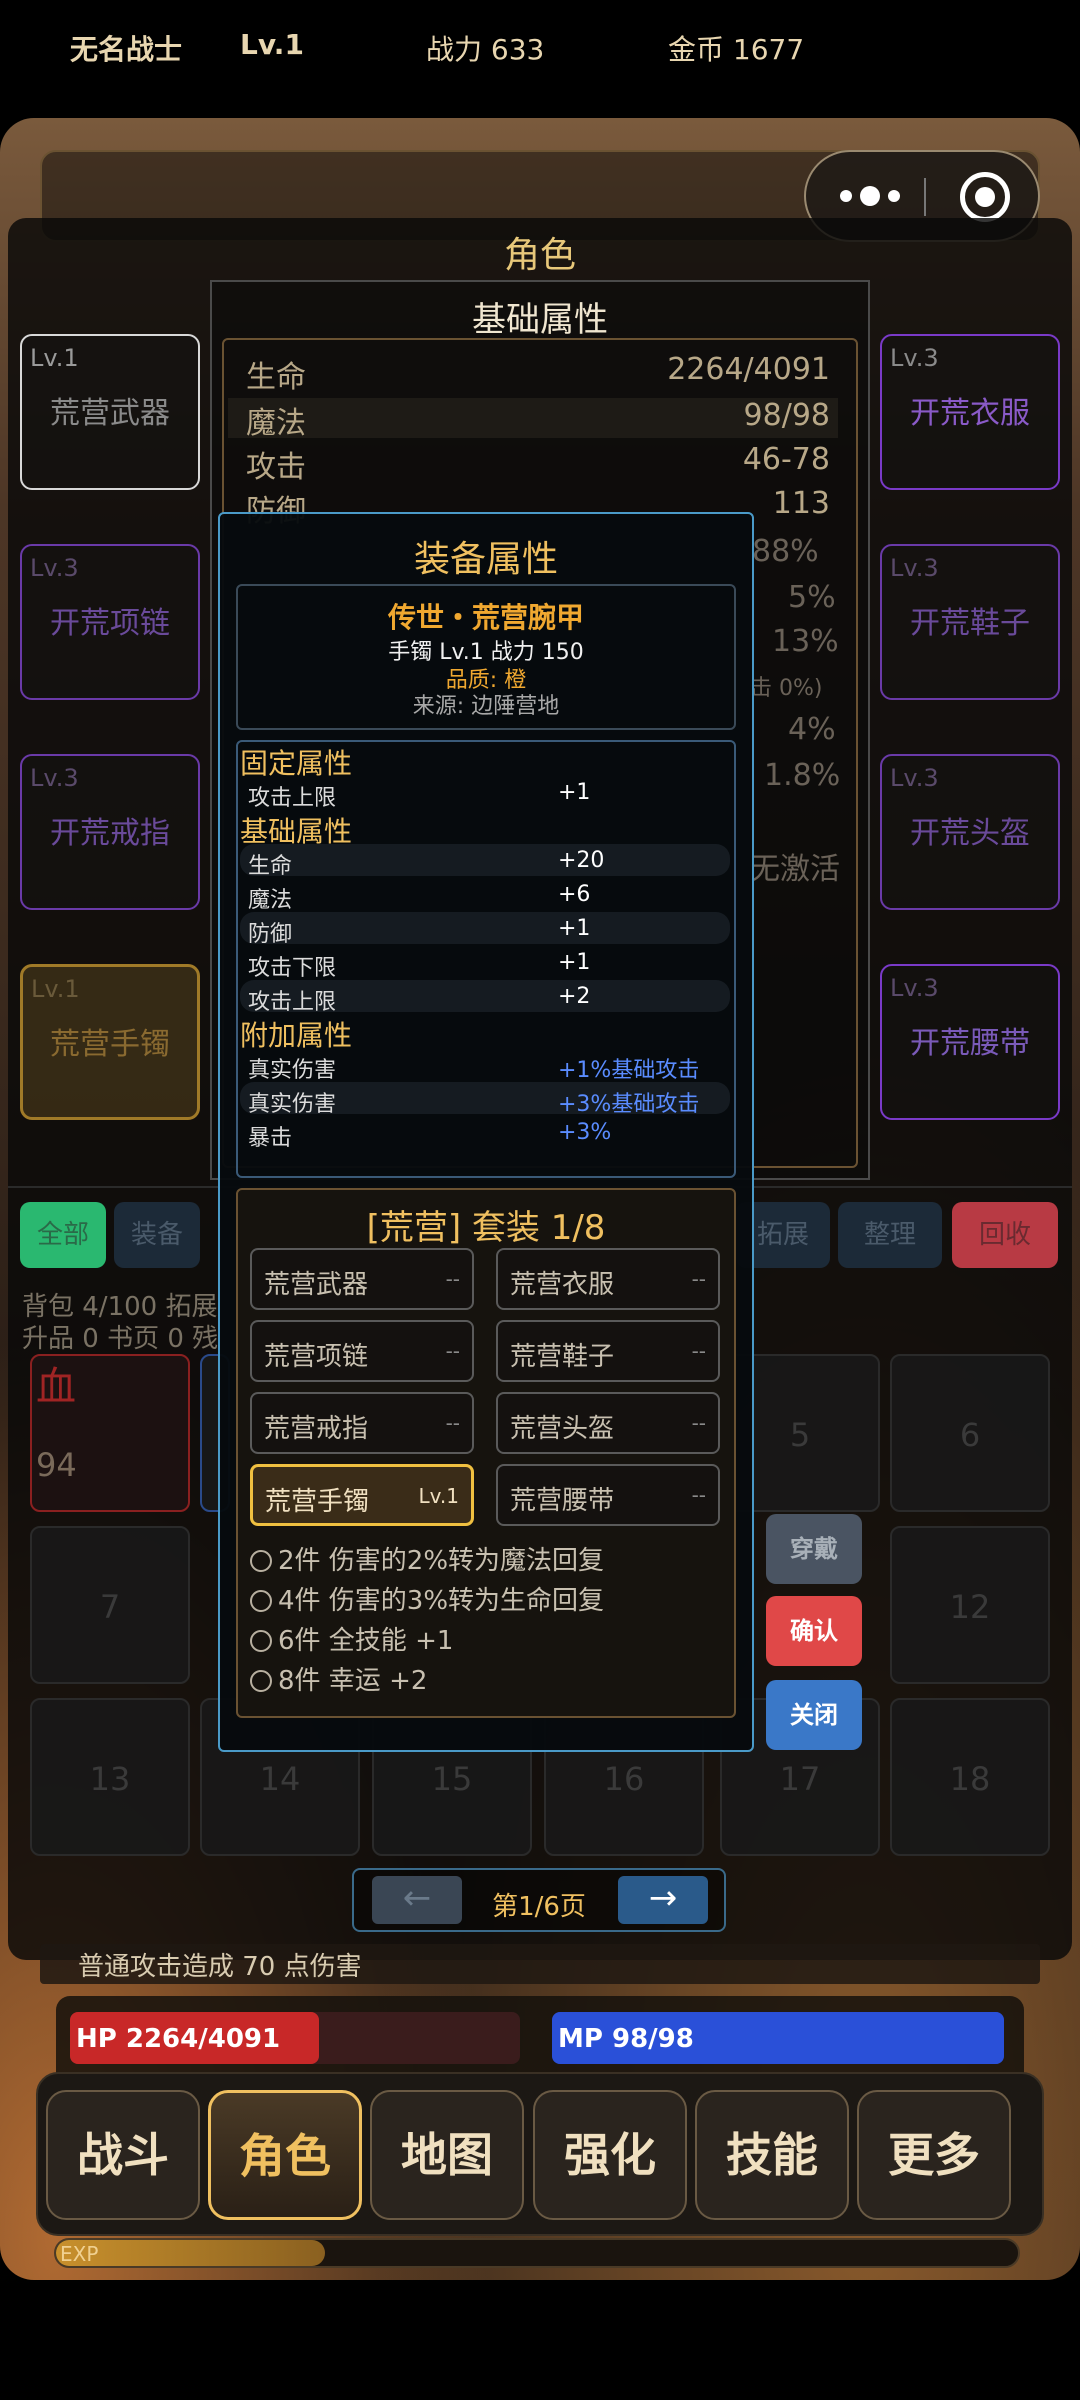  I want to click on item-name: 传世・荒营腕甲, so click(485, 617).